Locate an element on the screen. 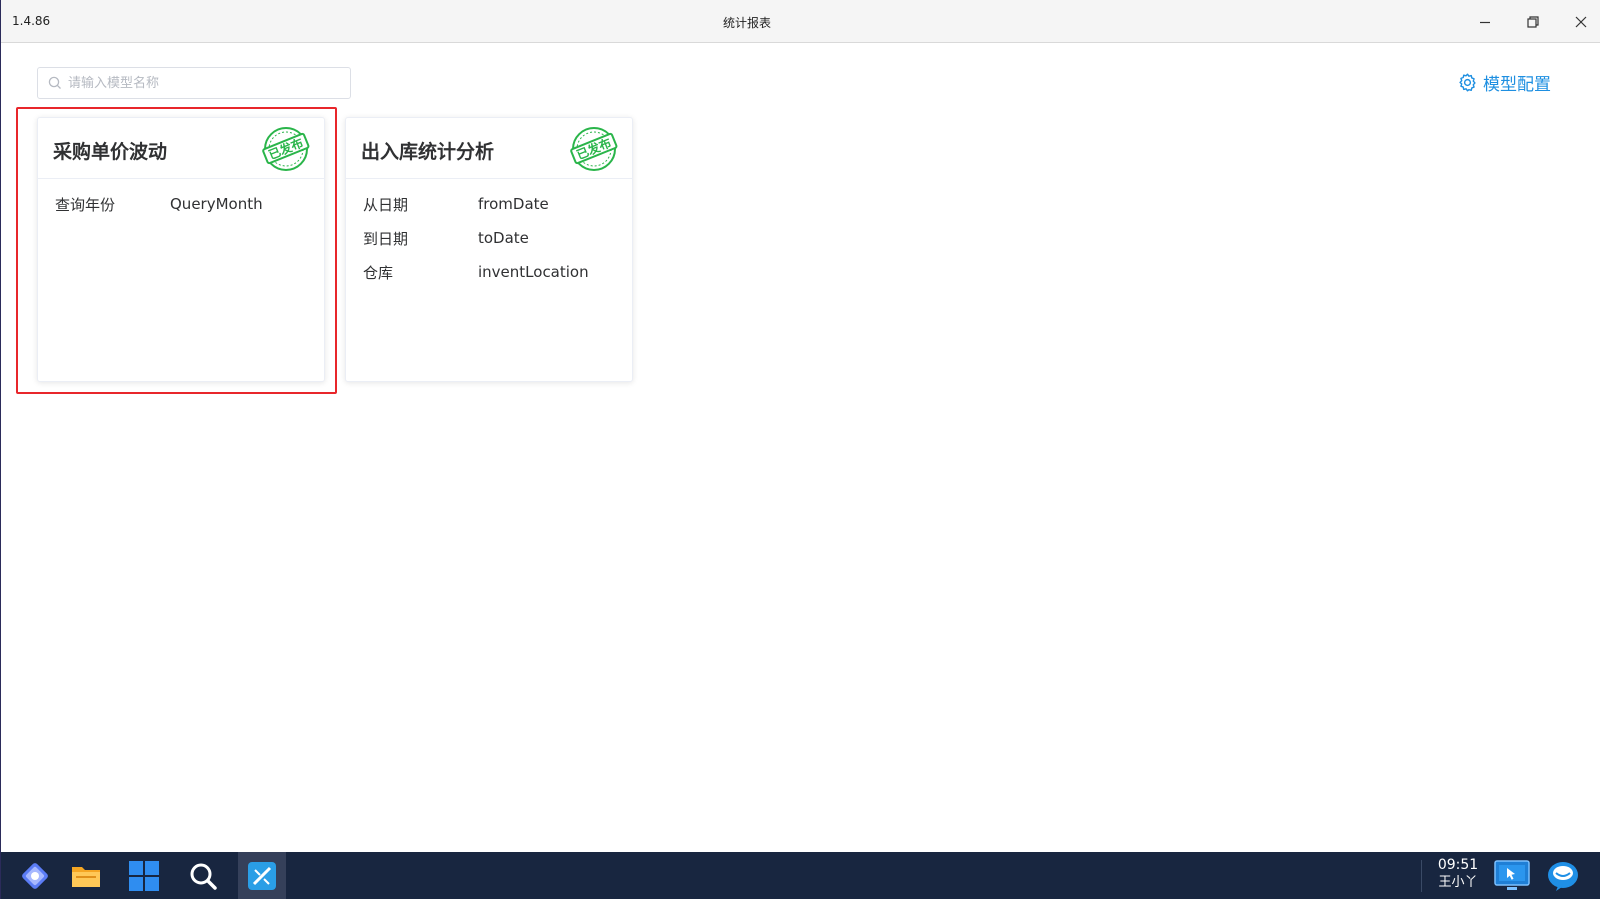  restore-icon is located at coordinates (1533, 22).